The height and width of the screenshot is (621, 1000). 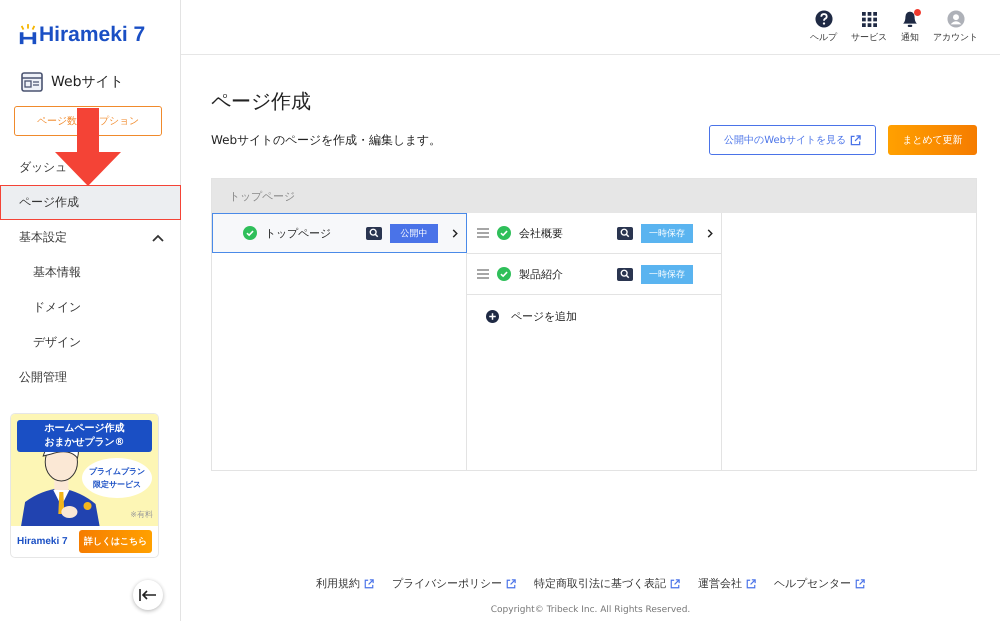 I want to click on logo-icon, so click(x=28, y=35).